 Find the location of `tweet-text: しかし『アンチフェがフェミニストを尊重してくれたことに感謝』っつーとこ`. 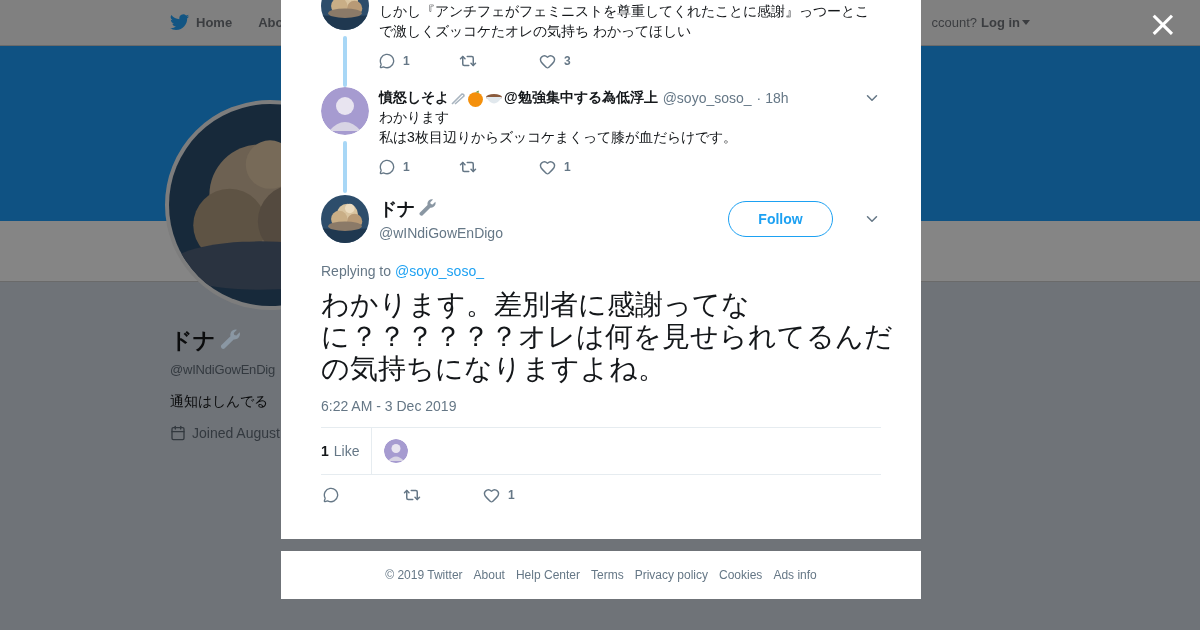

tweet-text: しかし『アンチフェがフェミニストを尊重してくれたことに感謝』っつーとこ is located at coordinates (624, 11).